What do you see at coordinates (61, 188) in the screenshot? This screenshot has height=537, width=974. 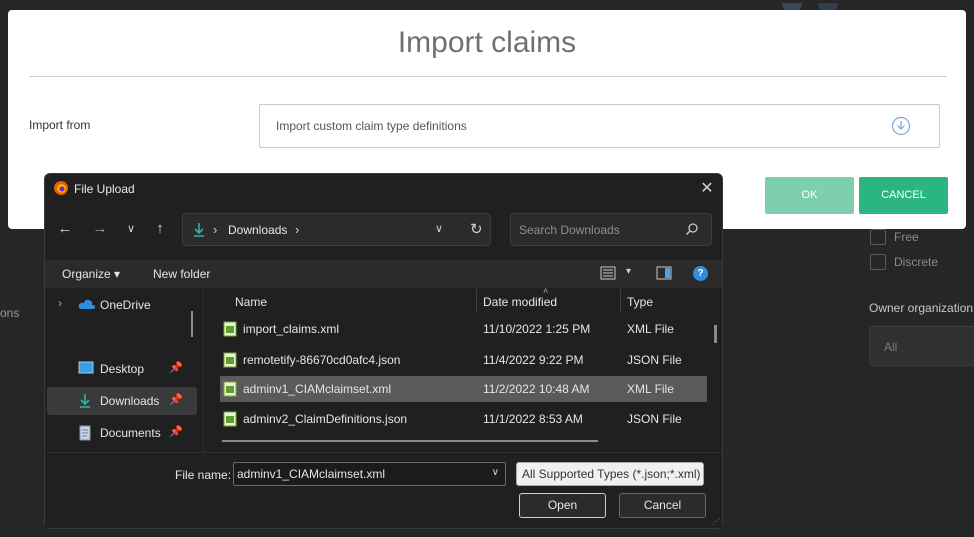 I see `firefox-icon` at bounding box center [61, 188].